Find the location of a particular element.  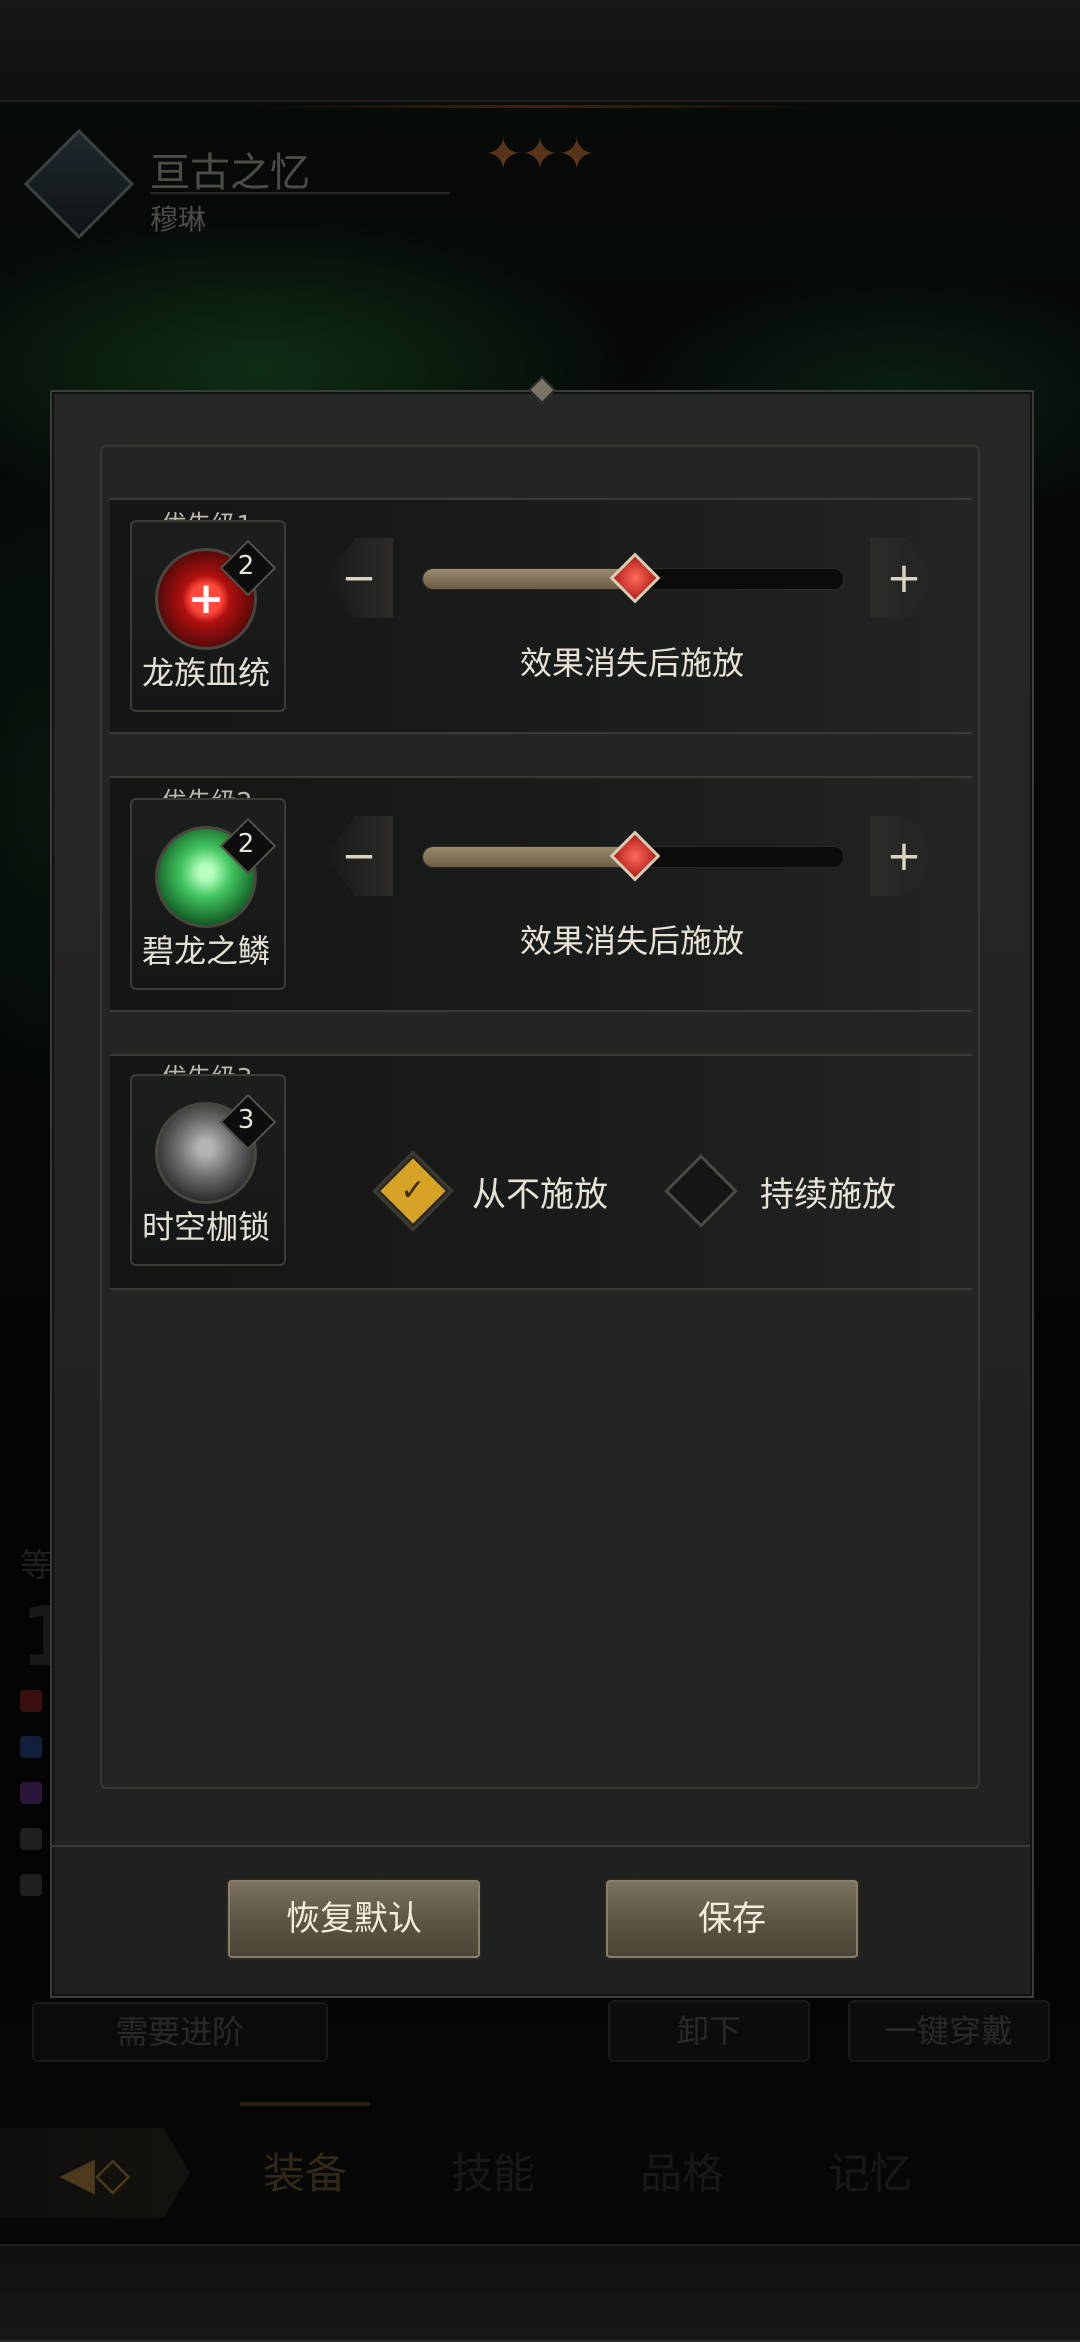

always-cast-label: 持续施放 is located at coordinates (828, 1191).